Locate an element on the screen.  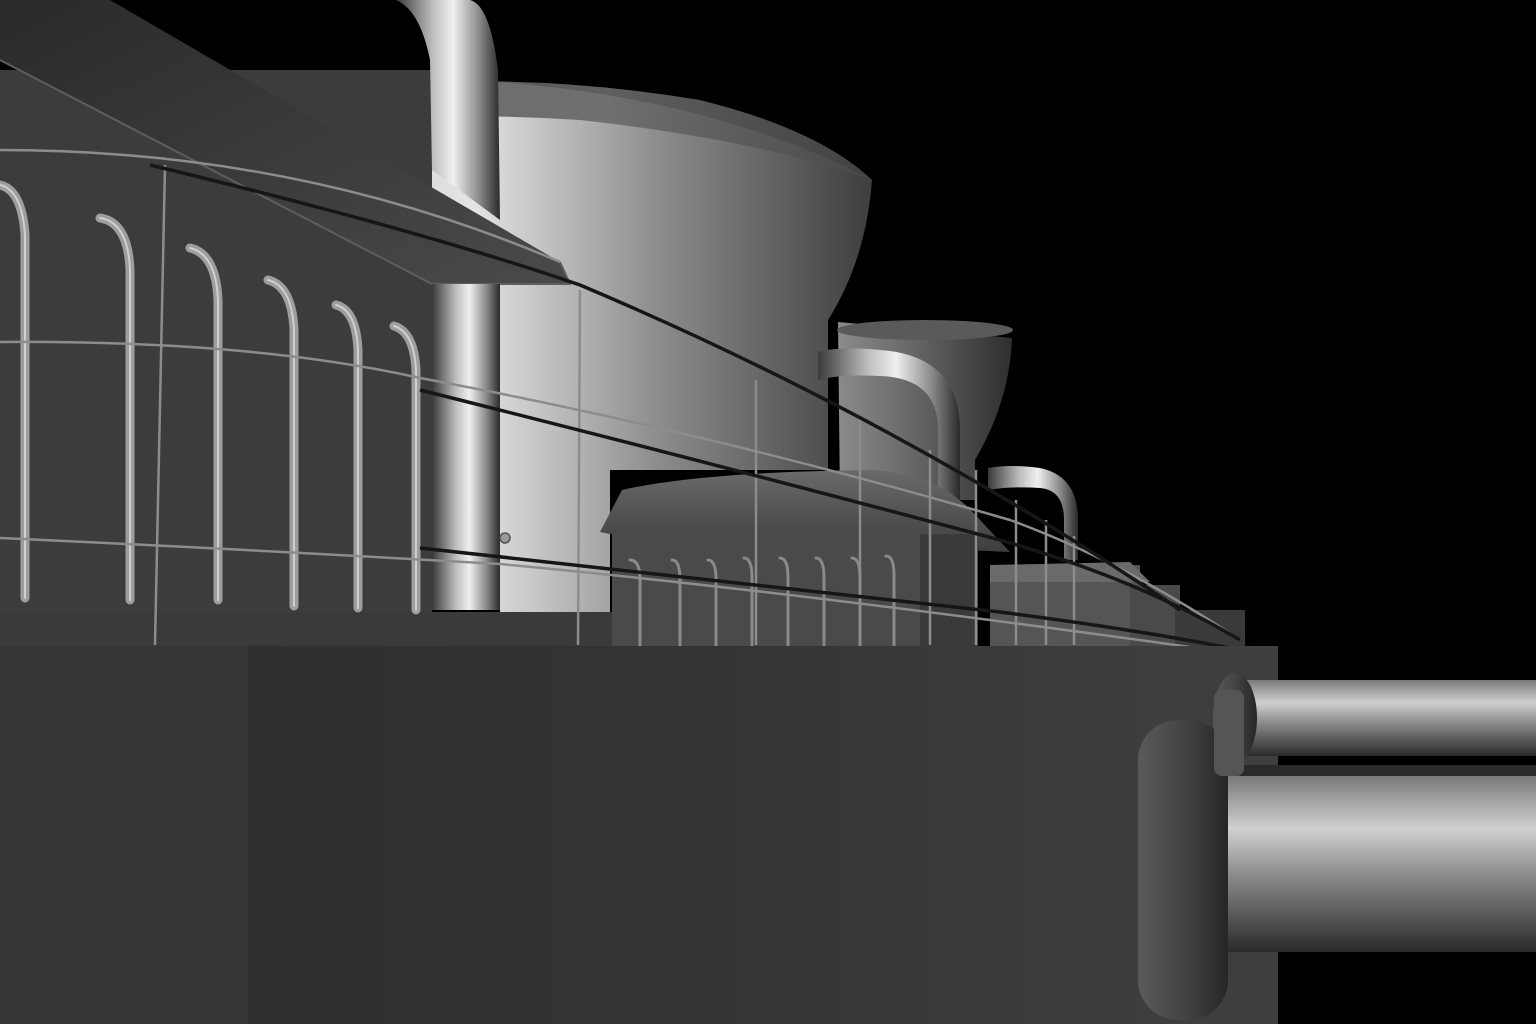
hull-left-block is located at coordinates (124, 835).